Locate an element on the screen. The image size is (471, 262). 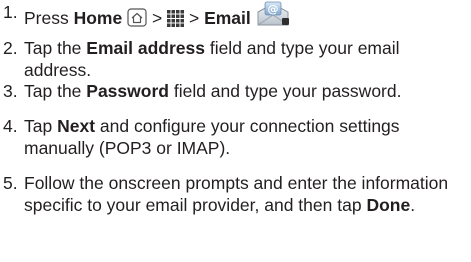
step-number: 4. is located at coordinates (10, 126).